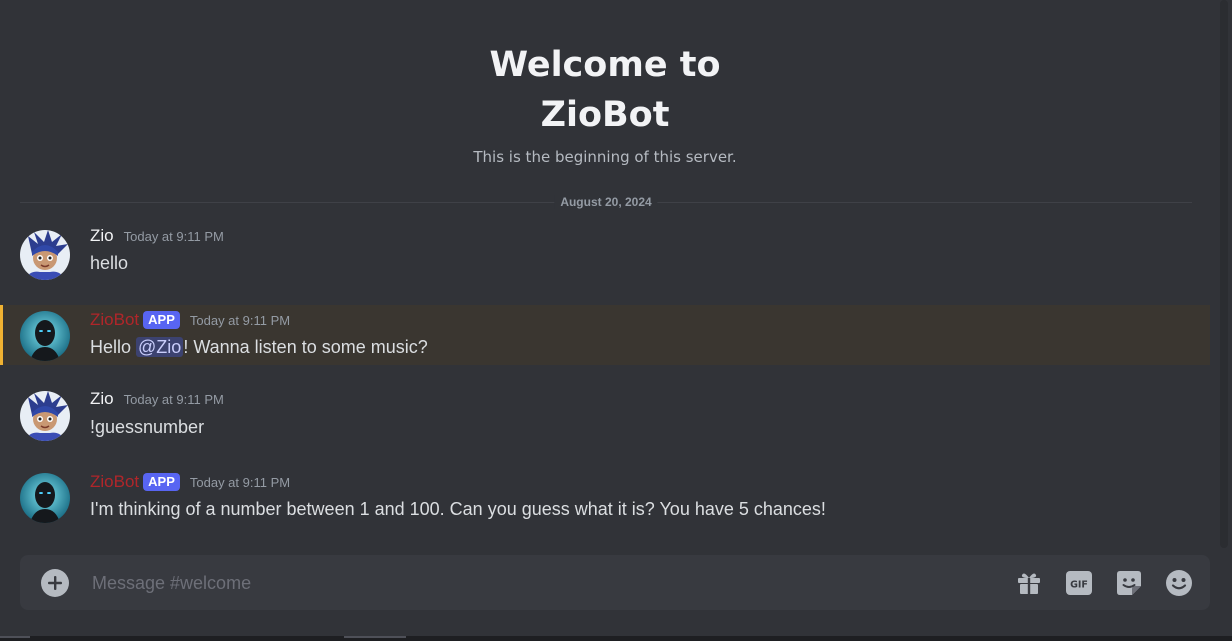 This screenshot has width=1232, height=641. What do you see at coordinates (113, 347) in the screenshot?
I see `message-text-part: Hello` at bounding box center [113, 347].